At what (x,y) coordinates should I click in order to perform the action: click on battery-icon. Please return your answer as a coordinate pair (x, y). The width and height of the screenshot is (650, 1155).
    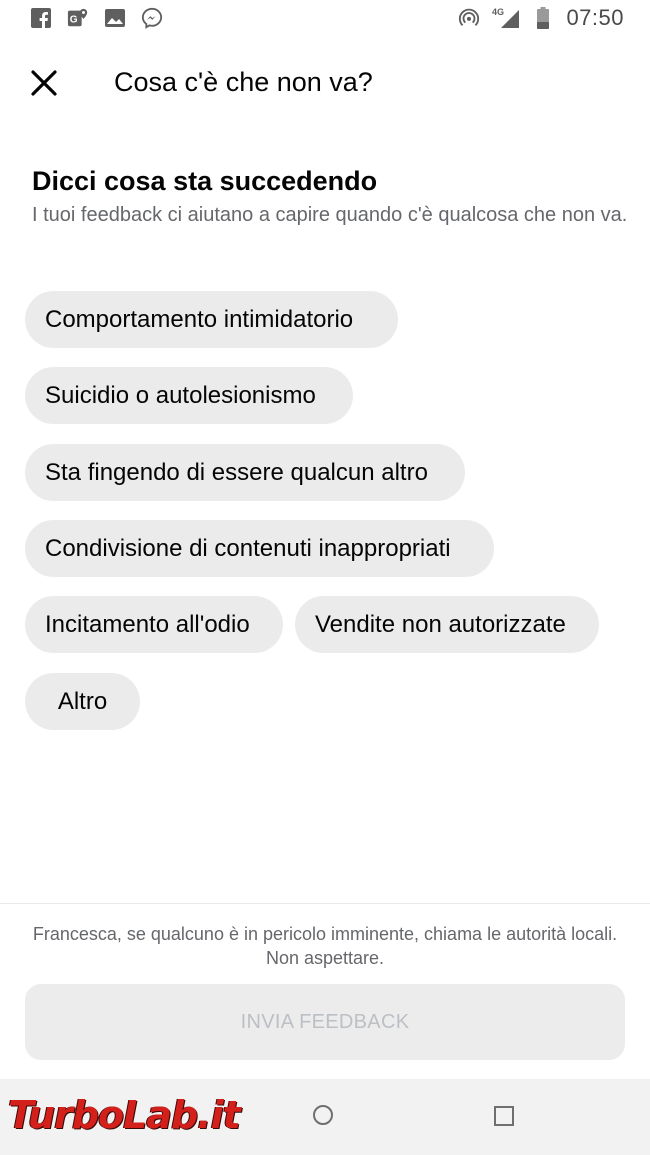
    Looking at the image, I should click on (543, 18).